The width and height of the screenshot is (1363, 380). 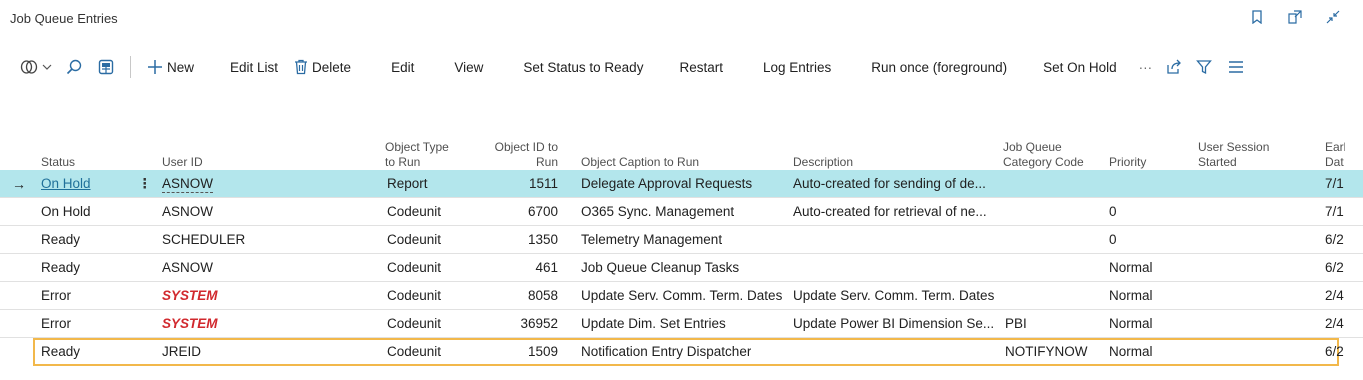 What do you see at coordinates (1335, 148) in the screenshot?
I see `column-header-earliest-date: Earl Dat` at bounding box center [1335, 148].